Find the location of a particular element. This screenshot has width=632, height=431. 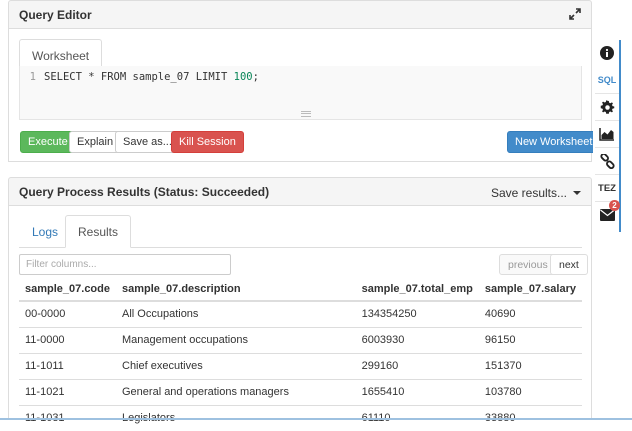

tez-tool-label: TEZ is located at coordinates (607, 188).